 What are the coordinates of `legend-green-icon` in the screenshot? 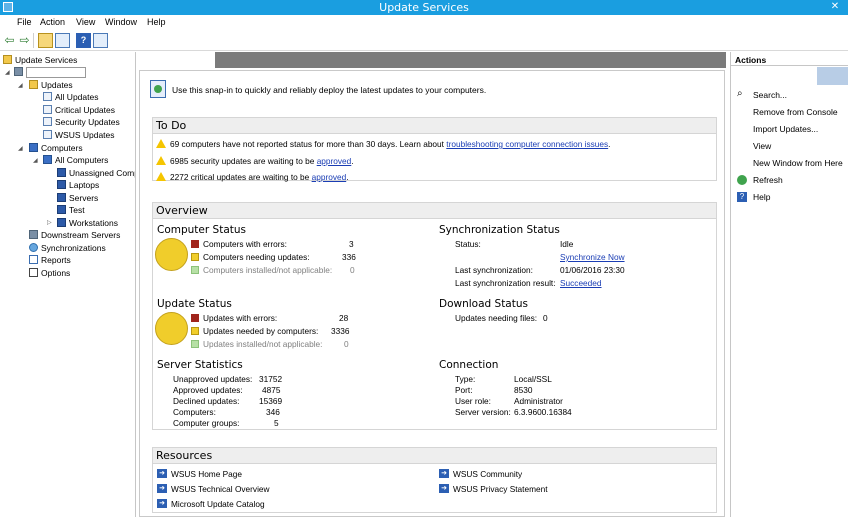 It's located at (195, 270).